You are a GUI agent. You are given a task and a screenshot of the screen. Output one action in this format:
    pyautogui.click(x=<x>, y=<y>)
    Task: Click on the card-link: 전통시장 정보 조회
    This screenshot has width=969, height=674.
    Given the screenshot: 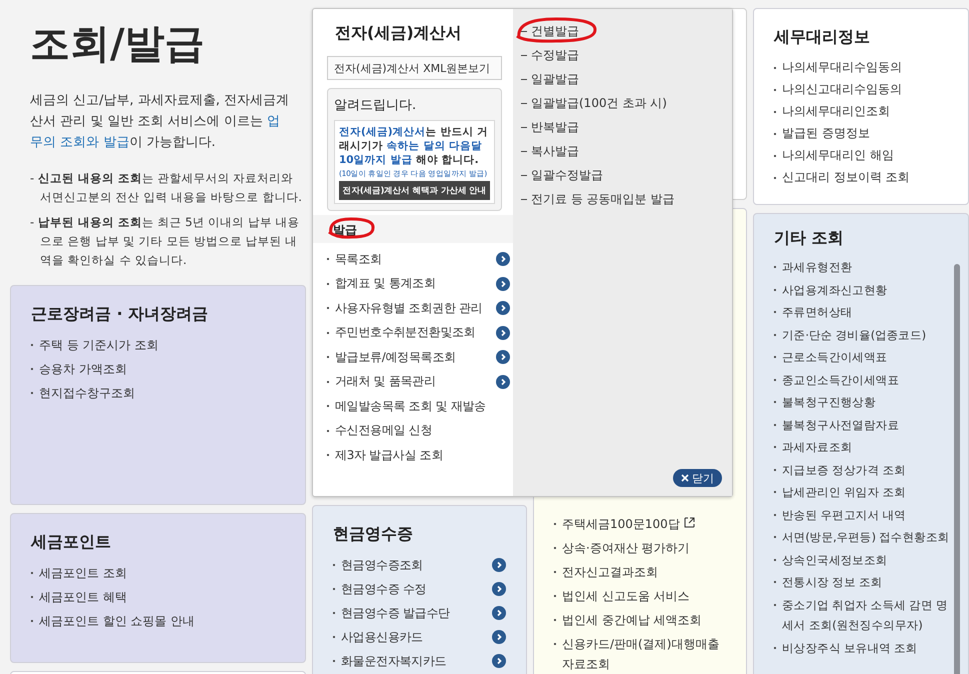 What is the action you would take?
    pyautogui.click(x=864, y=582)
    